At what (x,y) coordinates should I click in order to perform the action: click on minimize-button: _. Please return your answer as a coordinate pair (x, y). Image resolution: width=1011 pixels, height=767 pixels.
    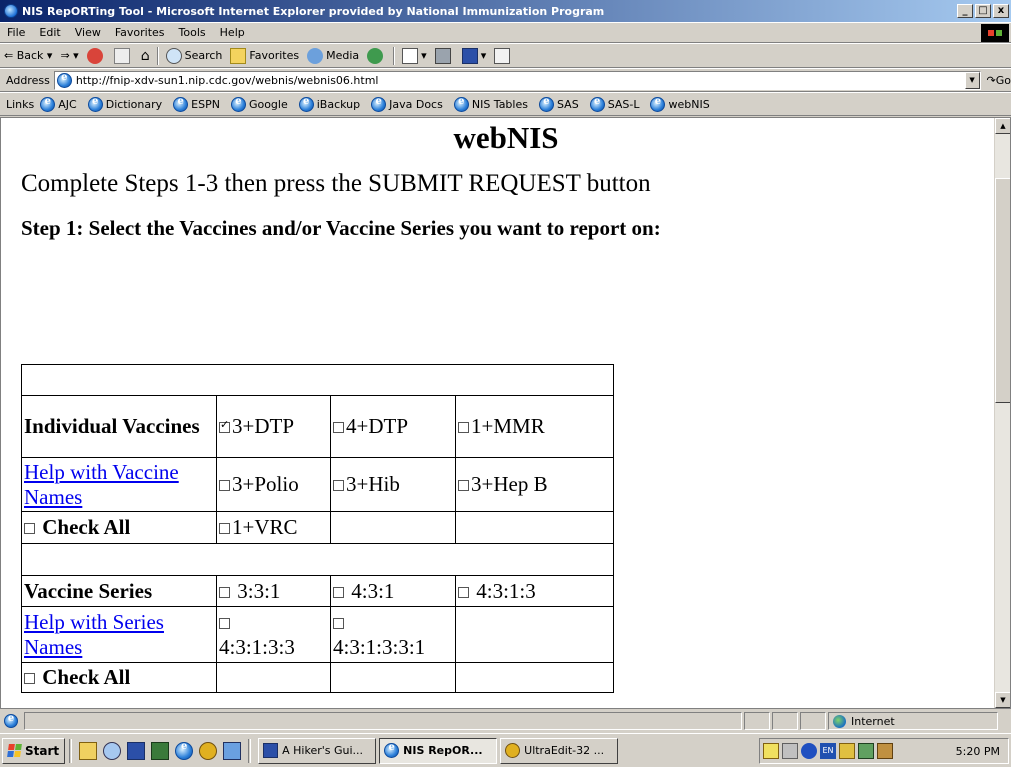
    Looking at the image, I should click on (965, 11).